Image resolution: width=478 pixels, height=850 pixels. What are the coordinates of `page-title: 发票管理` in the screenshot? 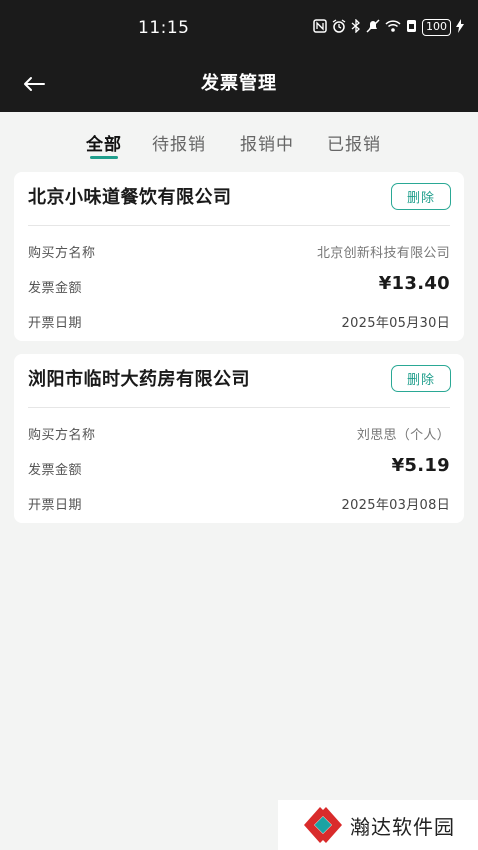 It's located at (239, 83).